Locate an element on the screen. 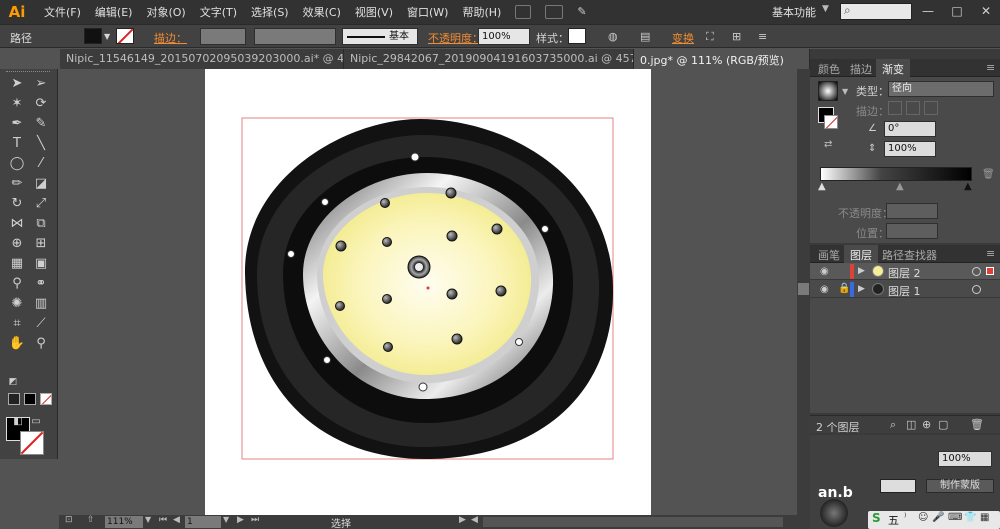 The image size is (1000, 529). free-transform-tool-icon: ⧉ is located at coordinates (41, 223).